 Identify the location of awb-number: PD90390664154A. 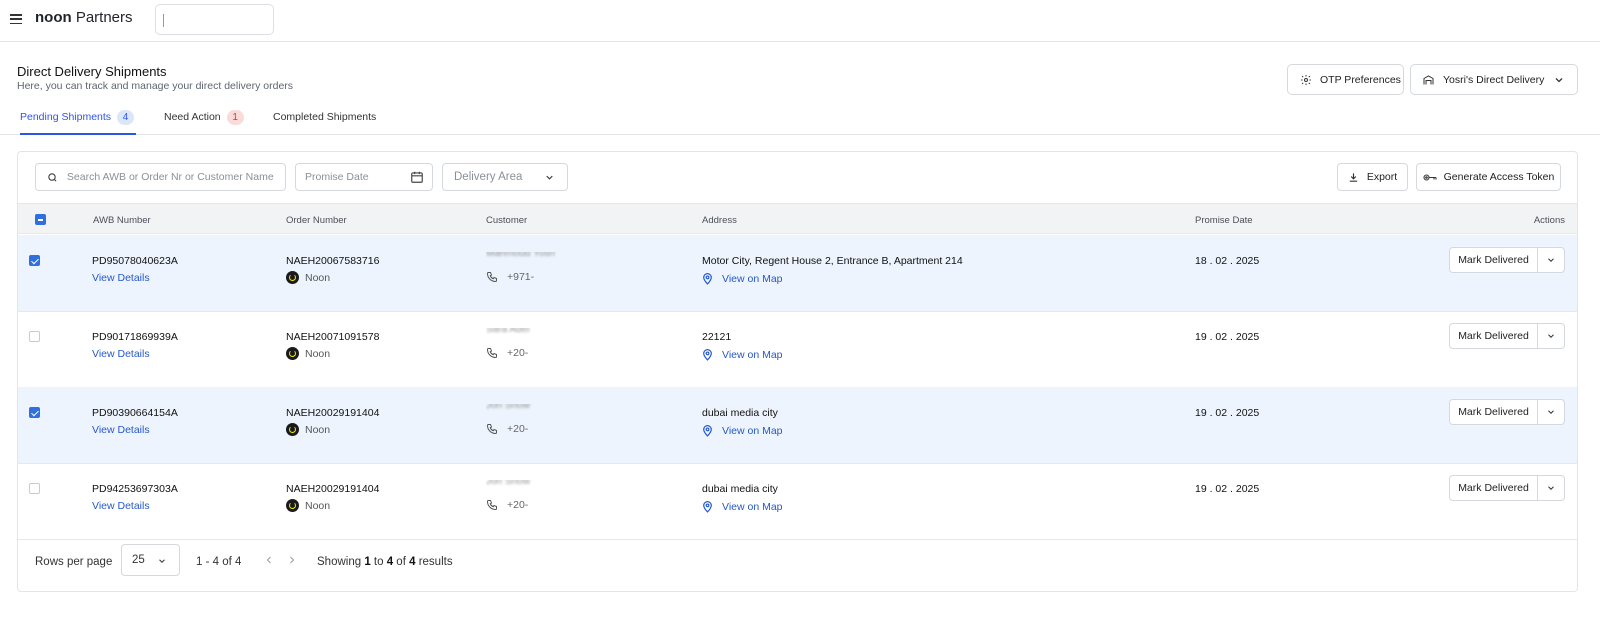
(135, 413).